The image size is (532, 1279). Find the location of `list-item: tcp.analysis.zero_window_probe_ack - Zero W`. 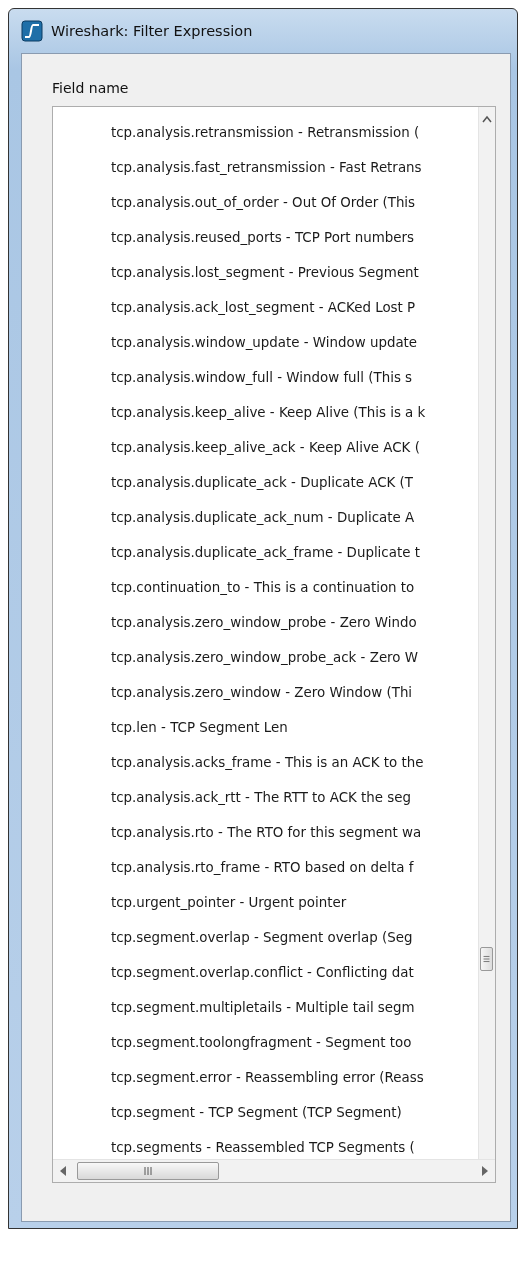

list-item: tcp.analysis.zero_window_probe_ack - Zero W is located at coordinates (294, 657).